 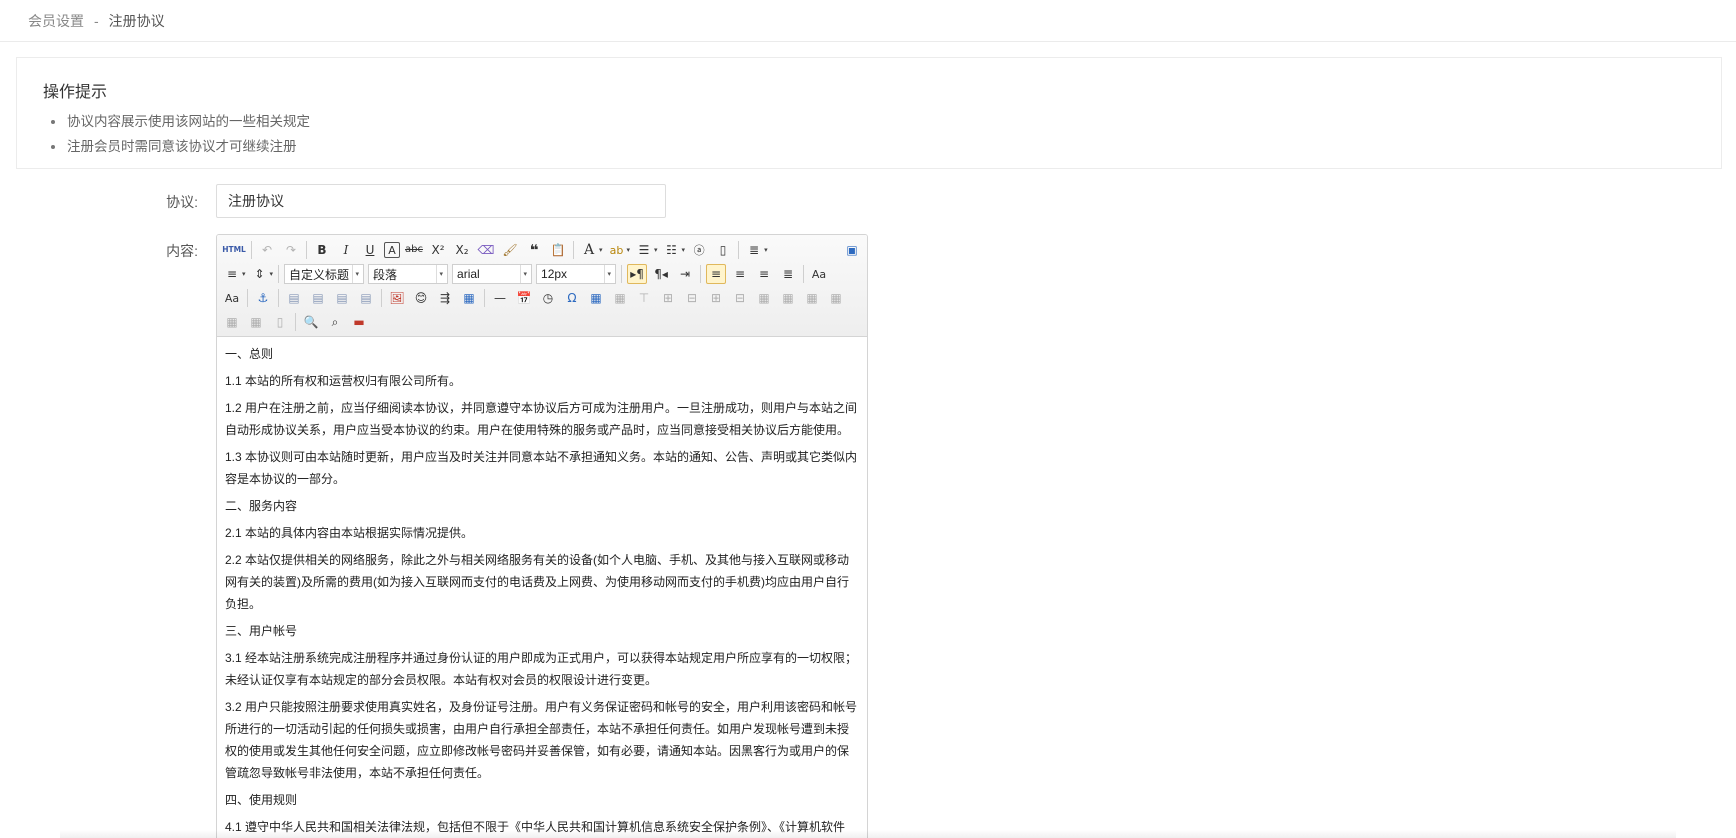 I want to click on row-spacing-icon: ≣, so click(x=754, y=250).